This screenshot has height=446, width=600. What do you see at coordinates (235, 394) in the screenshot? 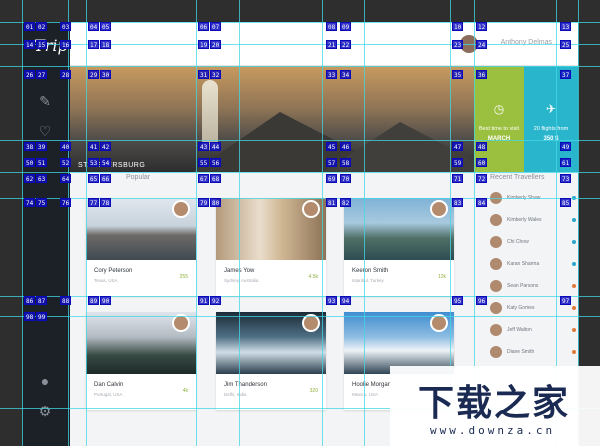
I see `card-location: Delhi, India` at bounding box center [235, 394].